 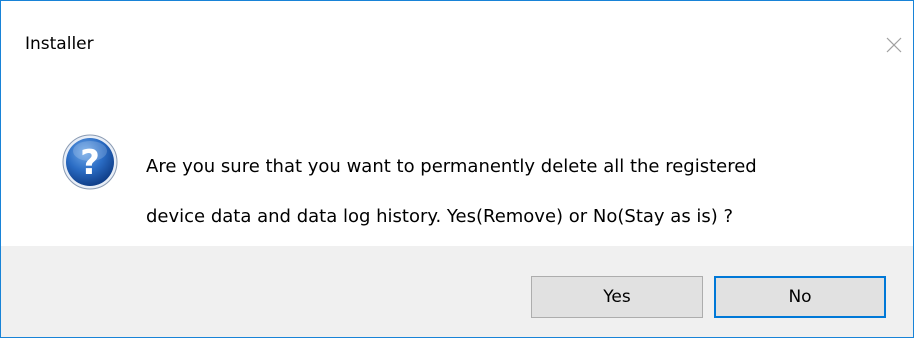 What do you see at coordinates (617, 297) in the screenshot?
I see `yes-button: Yes` at bounding box center [617, 297].